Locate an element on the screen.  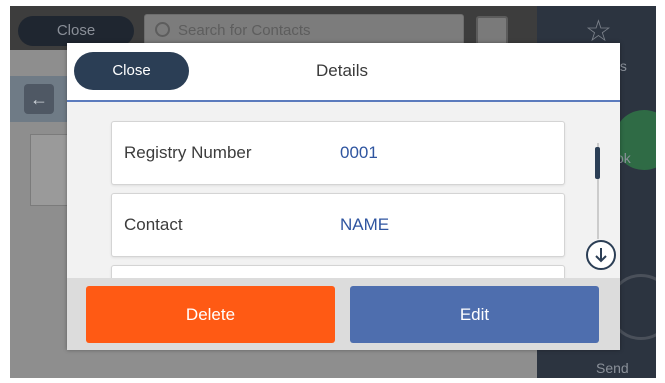
row-value: NAME is located at coordinates (365, 224).